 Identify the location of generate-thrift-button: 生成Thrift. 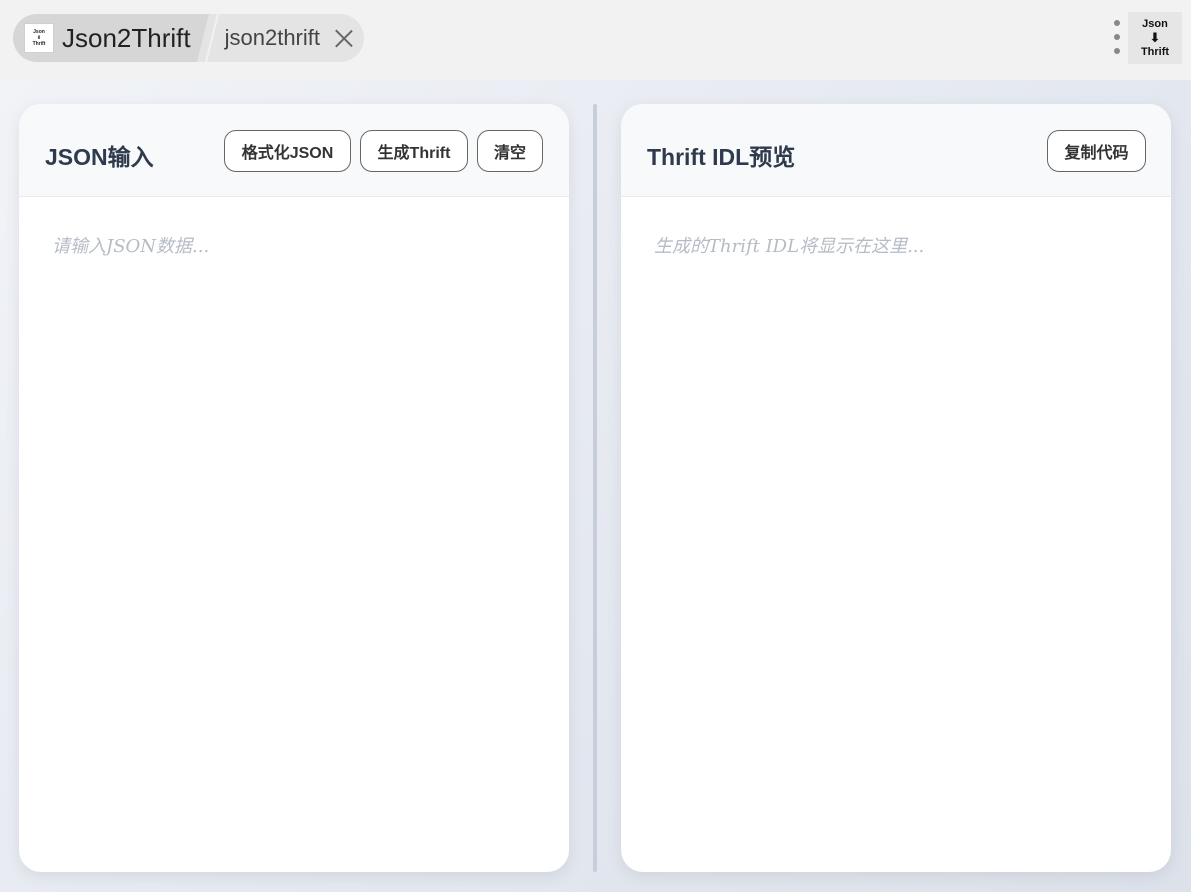
(414, 151).